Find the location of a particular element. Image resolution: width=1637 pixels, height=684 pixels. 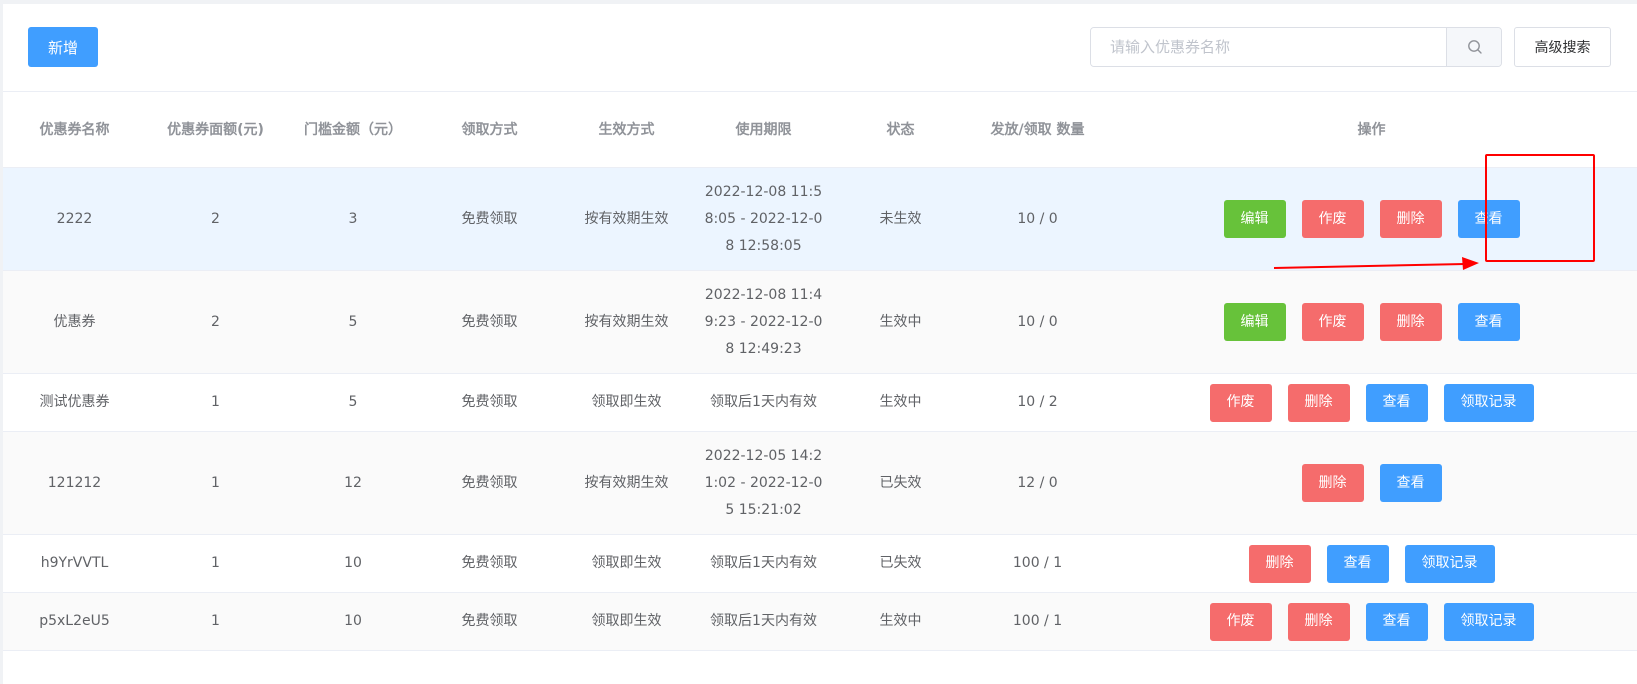

col-header-name: 优惠券名称 is located at coordinates (74, 130).